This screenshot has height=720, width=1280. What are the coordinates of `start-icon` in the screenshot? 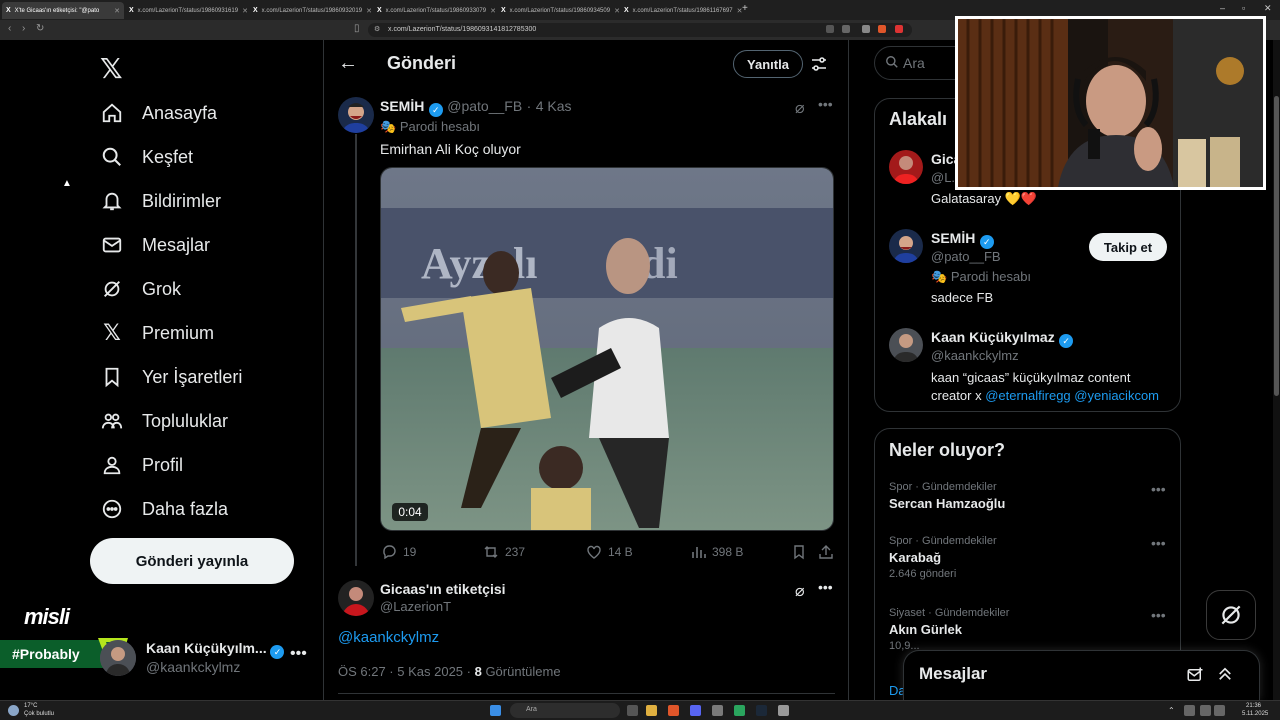 It's located at (495, 710).